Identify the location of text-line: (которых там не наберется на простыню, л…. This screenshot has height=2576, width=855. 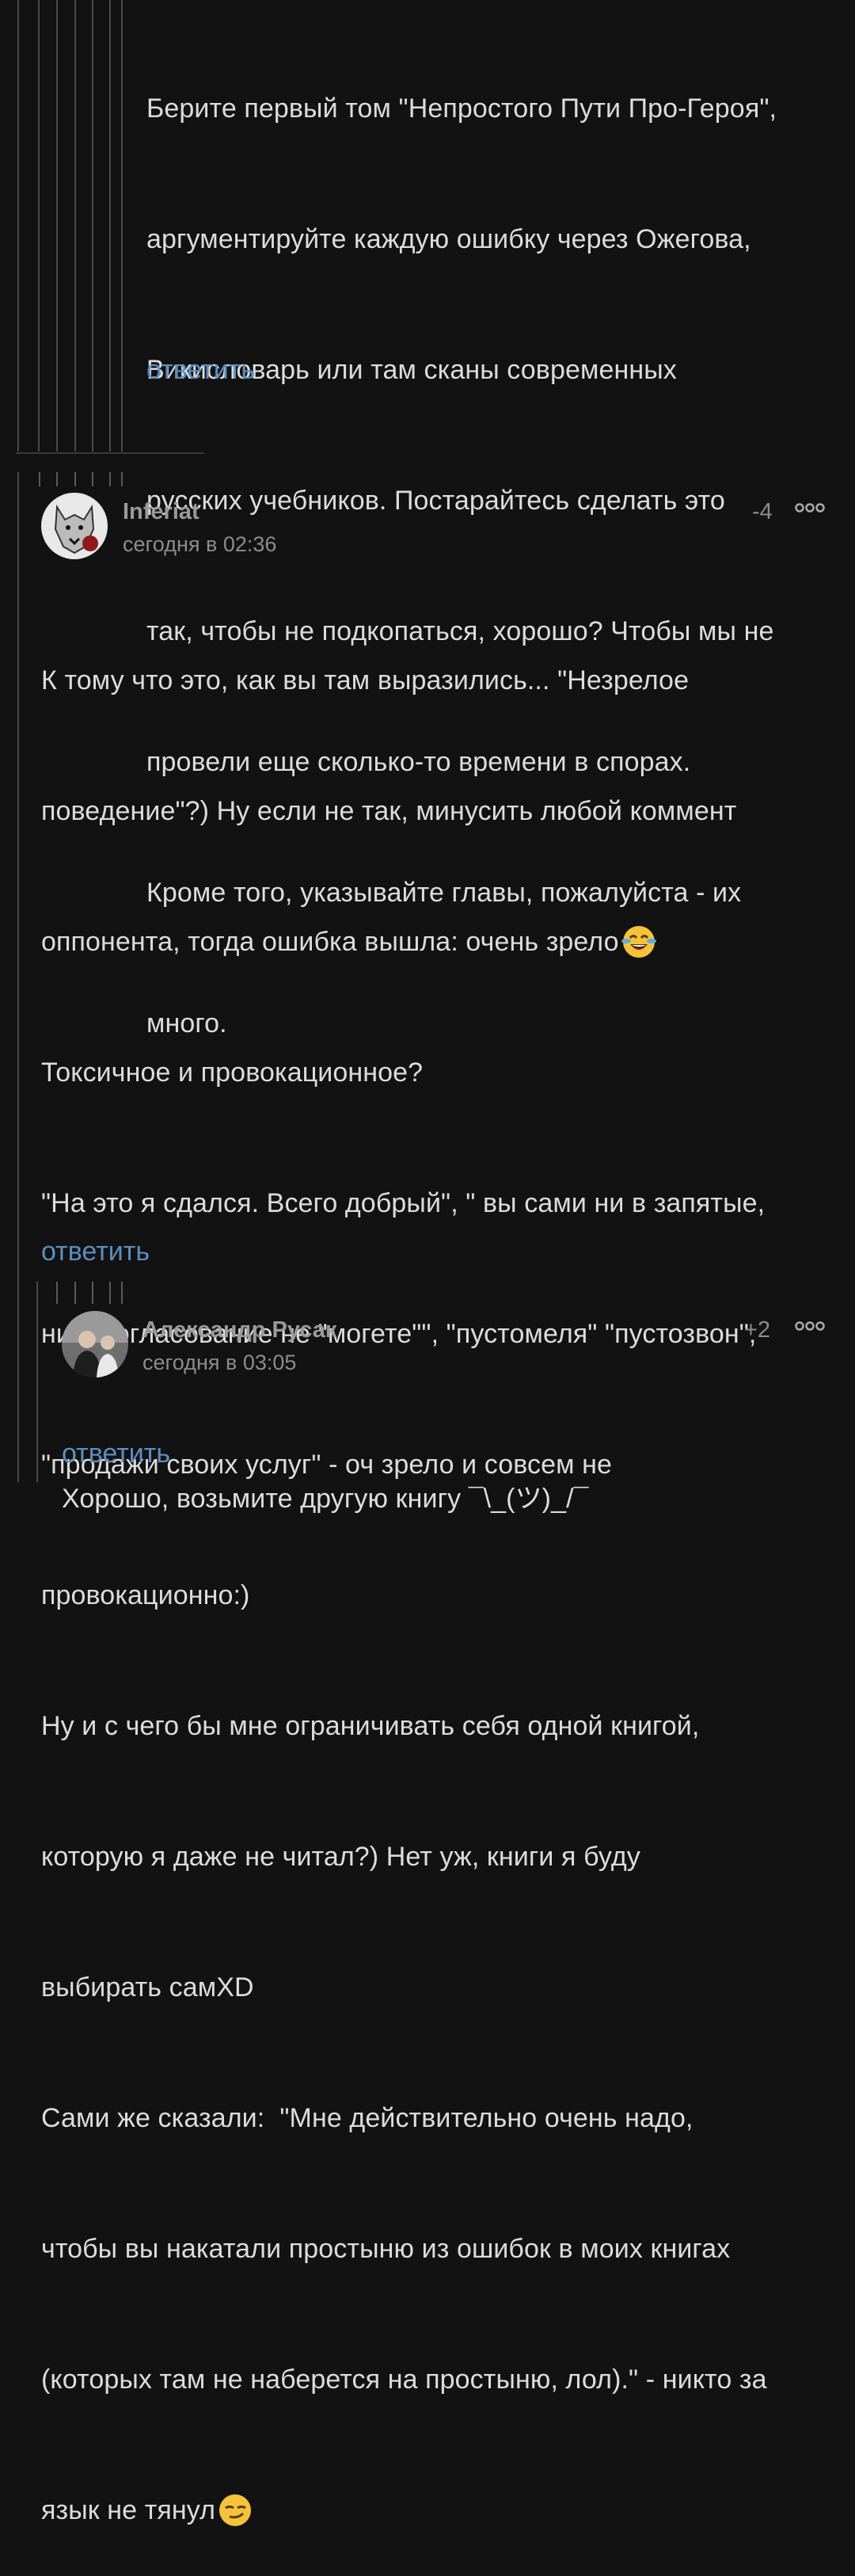
(404, 2380).